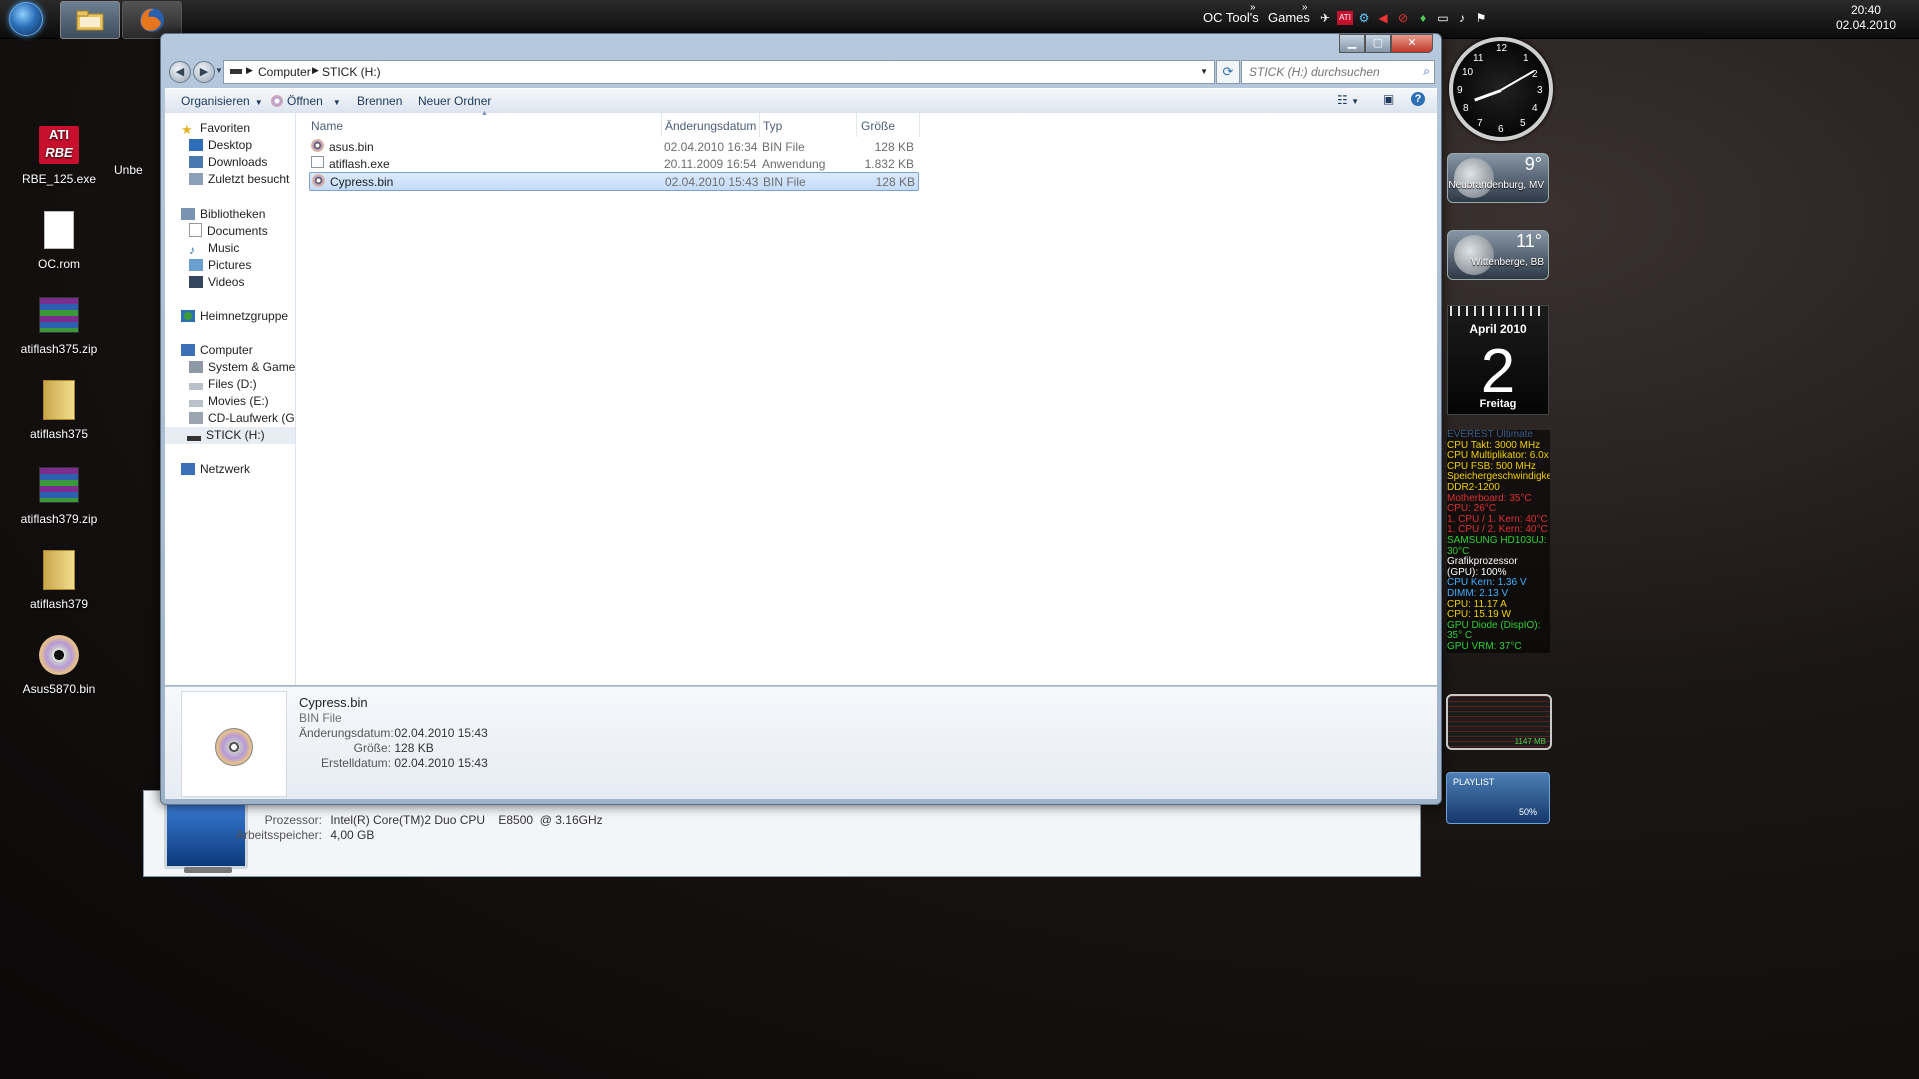 The width and height of the screenshot is (1919, 1079). Describe the element at coordinates (327, 126) in the screenshot. I see `column-header-name: Name` at that location.